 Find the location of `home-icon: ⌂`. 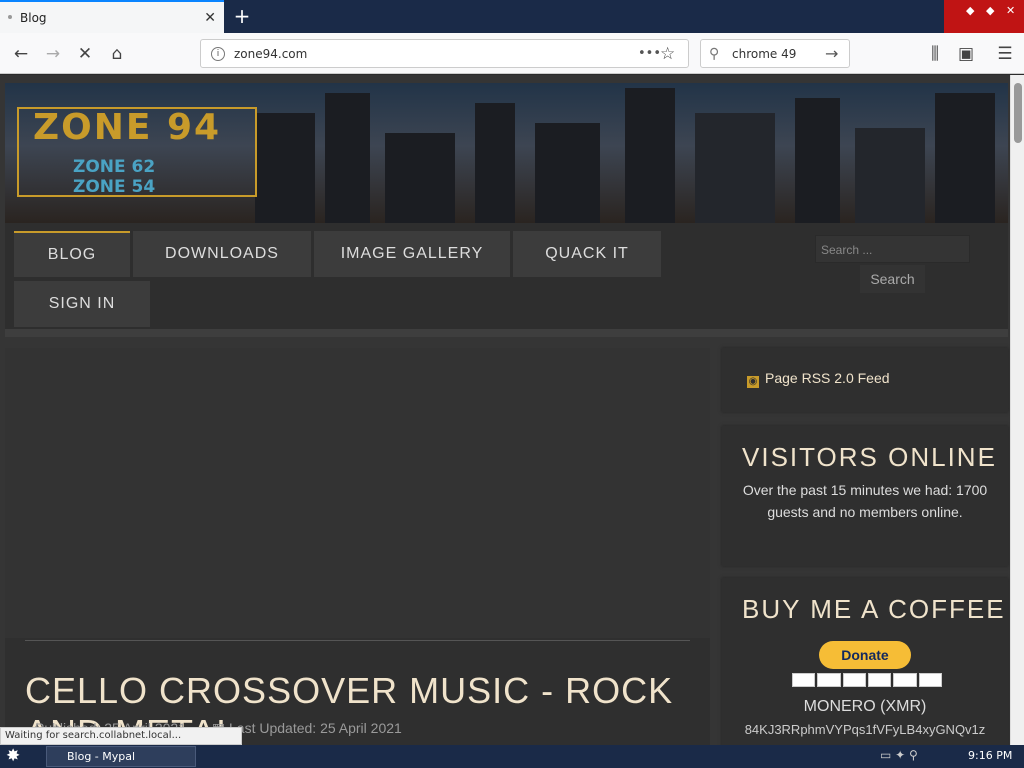

home-icon: ⌂ is located at coordinates (117, 54).